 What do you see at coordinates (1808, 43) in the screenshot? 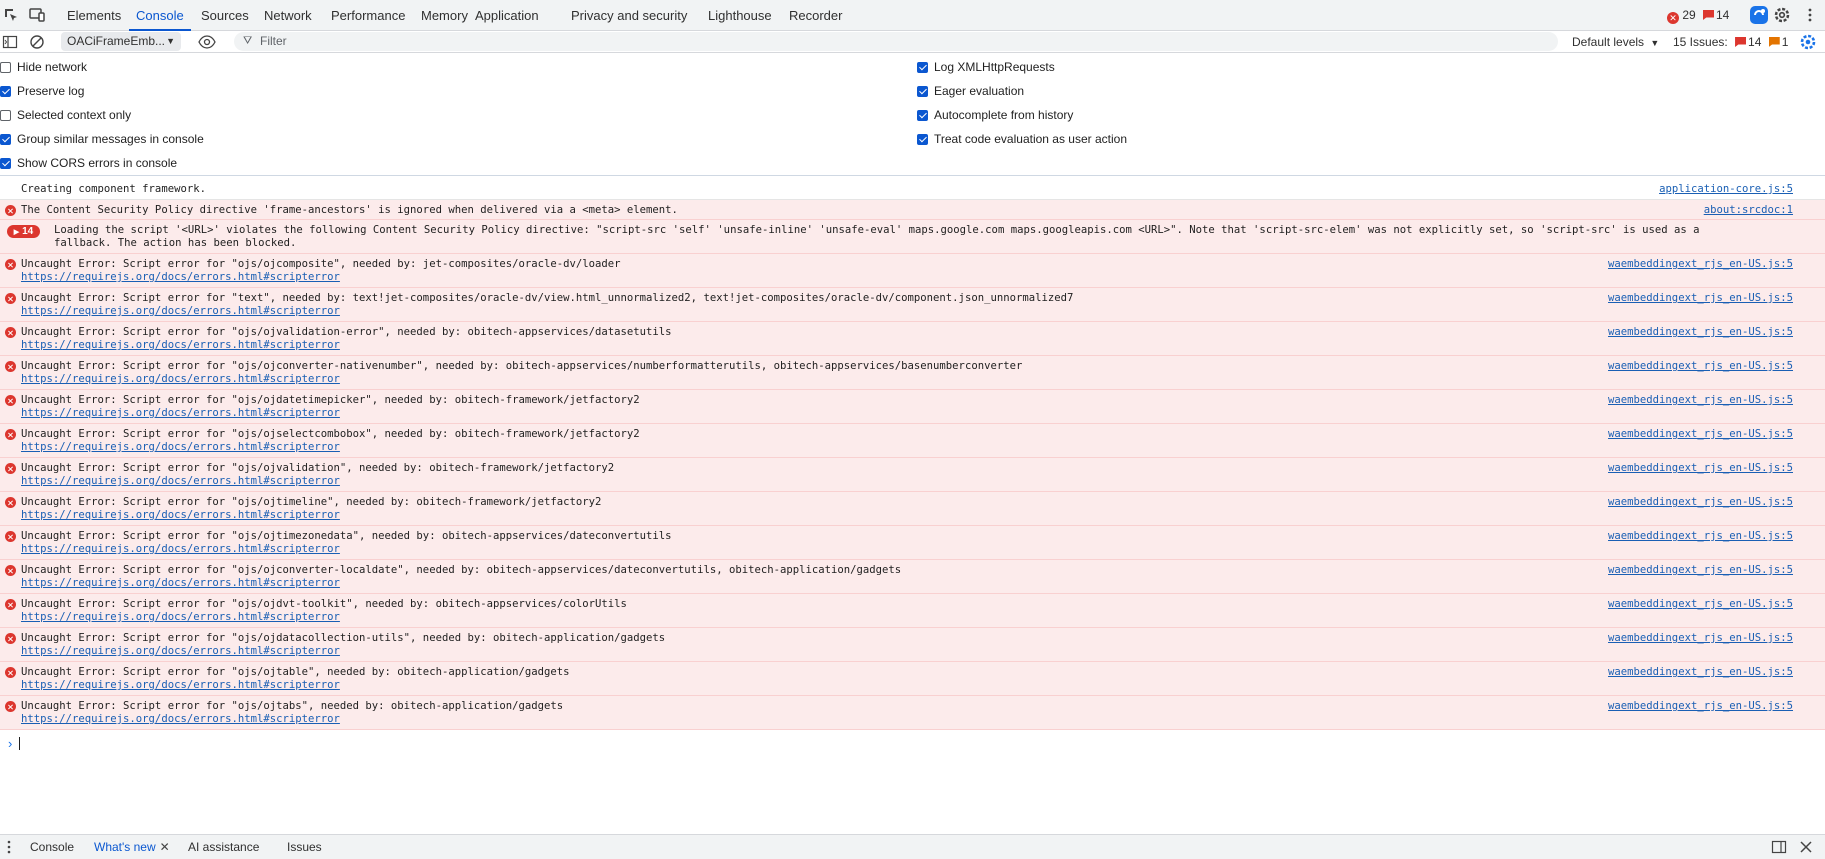
I see `console-settings-gear-icon` at bounding box center [1808, 43].